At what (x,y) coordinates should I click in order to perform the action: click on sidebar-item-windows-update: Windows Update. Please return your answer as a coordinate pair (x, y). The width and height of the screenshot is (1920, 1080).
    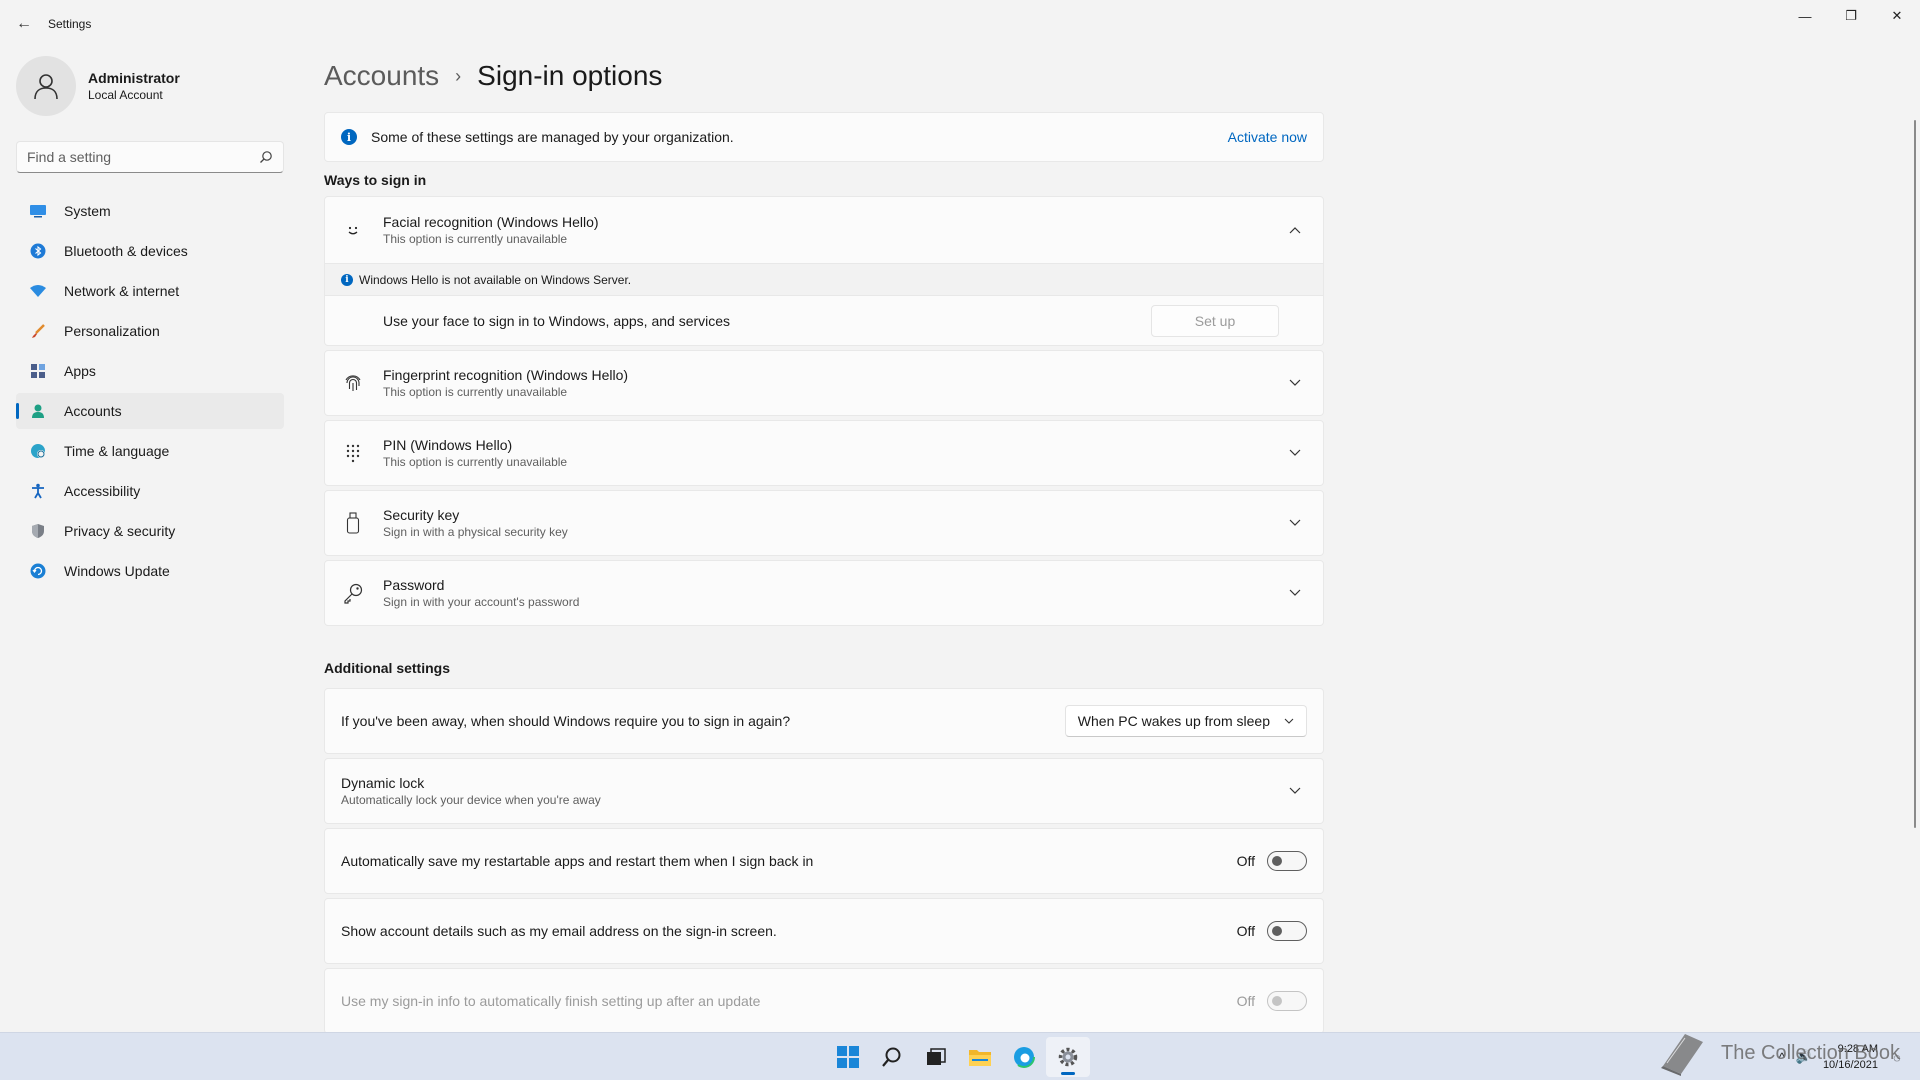
    Looking at the image, I should click on (150, 571).